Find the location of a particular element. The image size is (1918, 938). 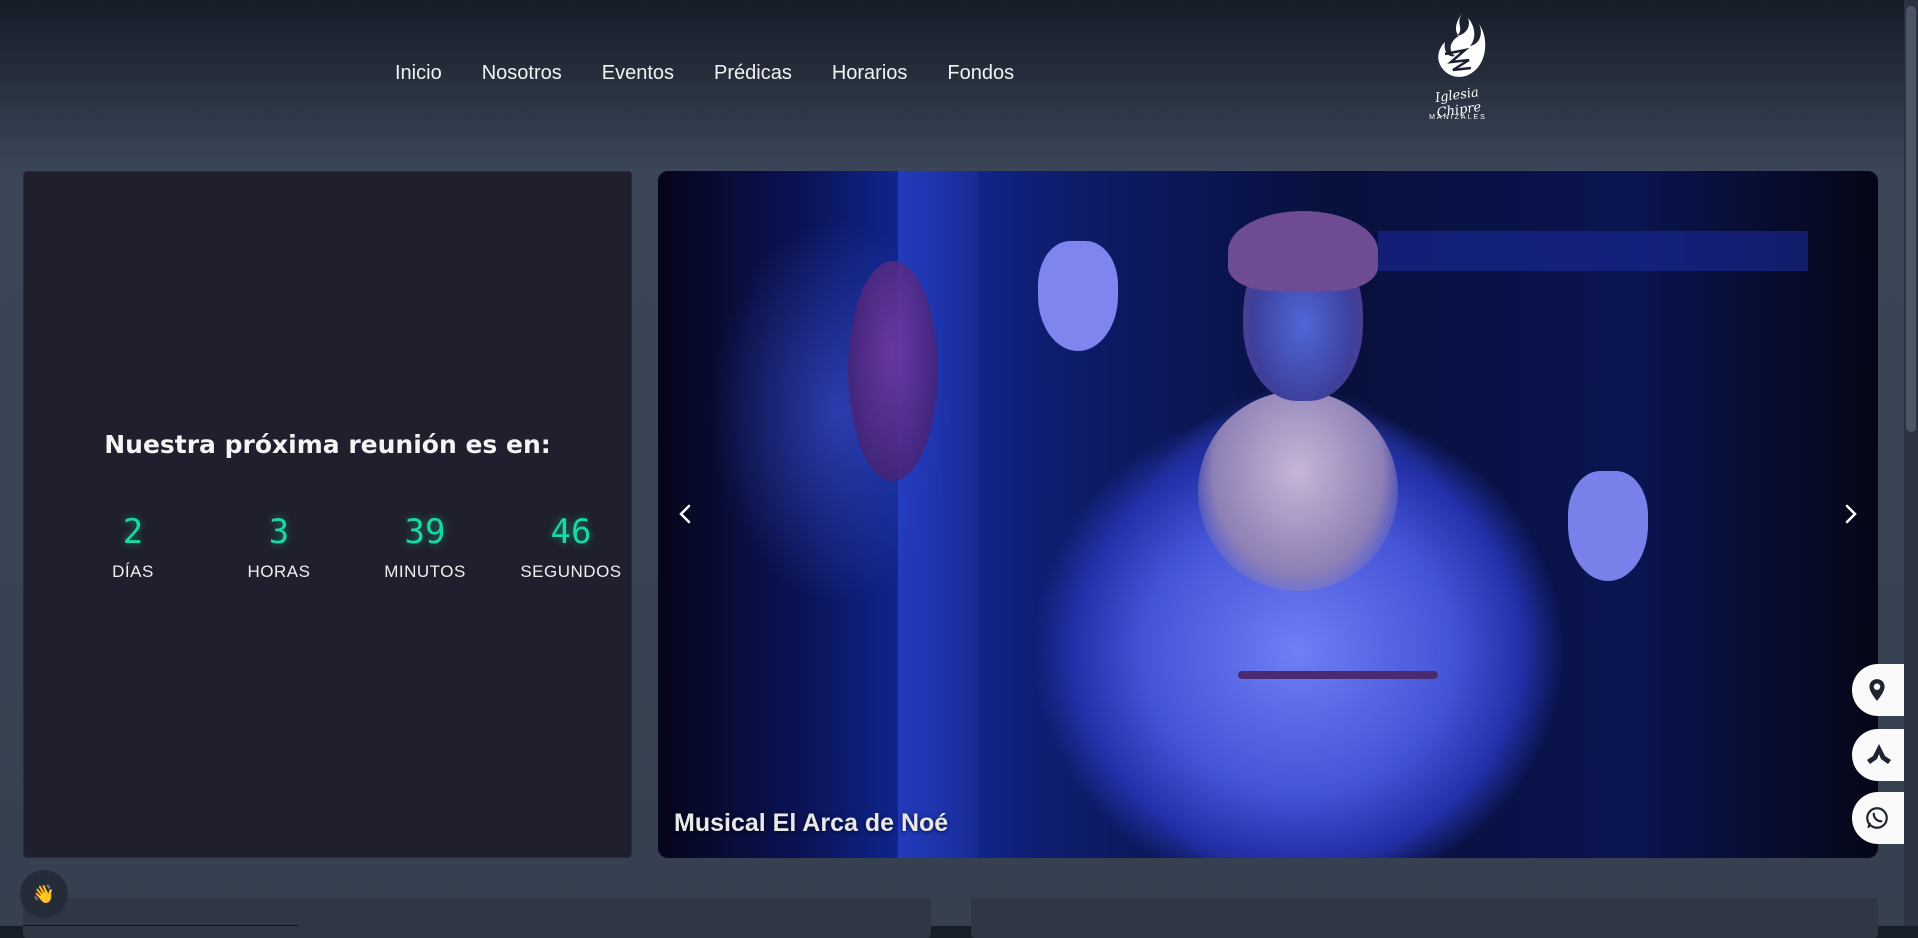

countdown-label: DÍAS is located at coordinates (133, 571).